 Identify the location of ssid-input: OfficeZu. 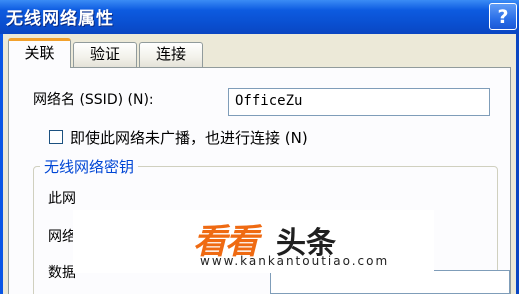
(359, 102).